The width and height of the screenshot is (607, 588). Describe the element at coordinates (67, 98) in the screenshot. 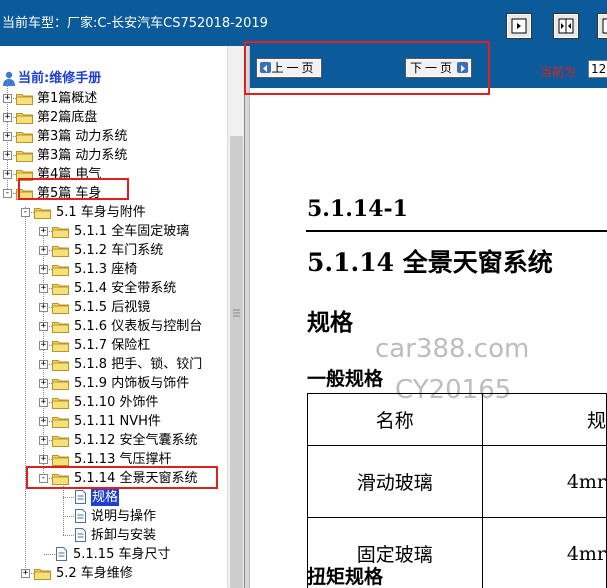

I see `tree-item-label: 第1篇概述` at that location.